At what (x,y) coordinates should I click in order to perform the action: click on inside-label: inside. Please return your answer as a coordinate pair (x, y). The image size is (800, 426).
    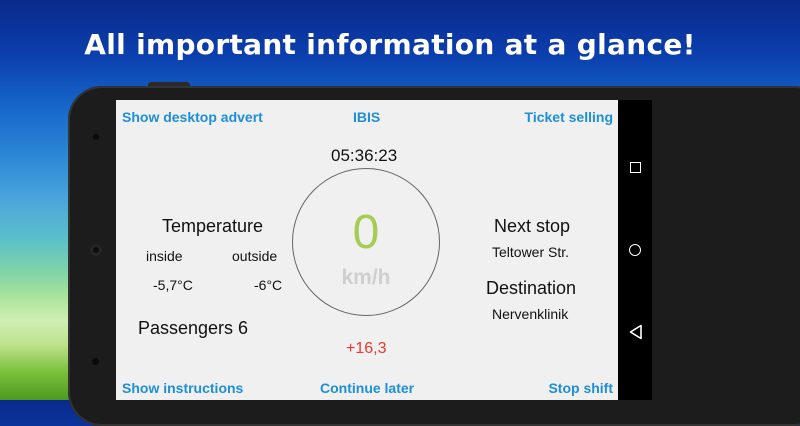
    Looking at the image, I should click on (164, 256).